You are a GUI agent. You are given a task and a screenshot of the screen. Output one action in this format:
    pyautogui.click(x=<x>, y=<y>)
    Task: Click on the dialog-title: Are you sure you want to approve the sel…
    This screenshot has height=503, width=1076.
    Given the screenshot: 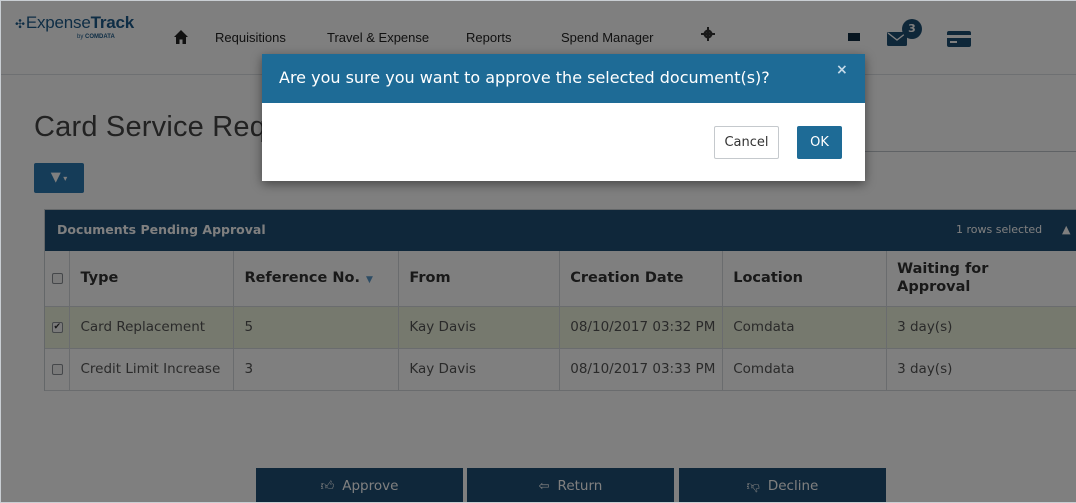 What is the action you would take?
    pyautogui.click(x=524, y=77)
    